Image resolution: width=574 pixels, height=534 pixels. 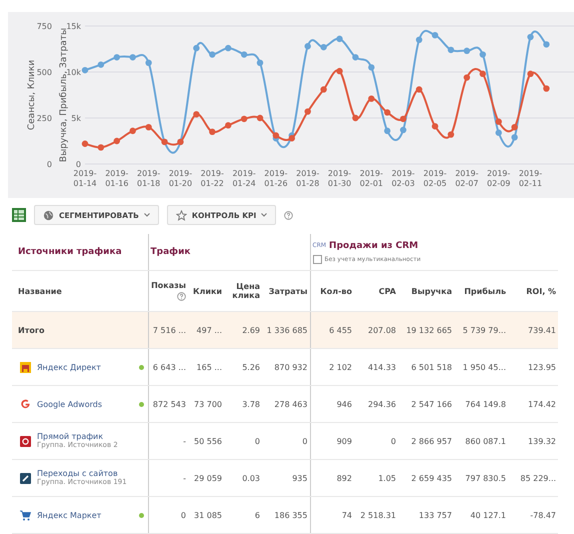 What do you see at coordinates (251, 478) in the screenshot?
I see `table-cell: 0.03` at bounding box center [251, 478].